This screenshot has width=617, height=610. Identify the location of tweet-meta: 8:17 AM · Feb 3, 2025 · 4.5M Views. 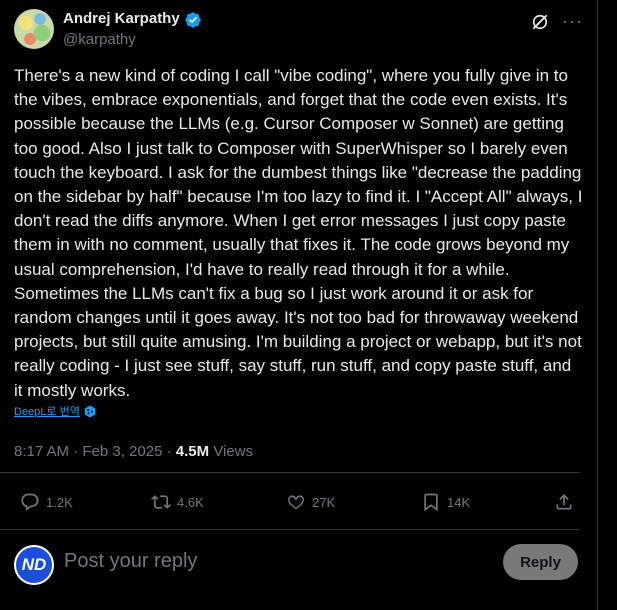
(133, 451).